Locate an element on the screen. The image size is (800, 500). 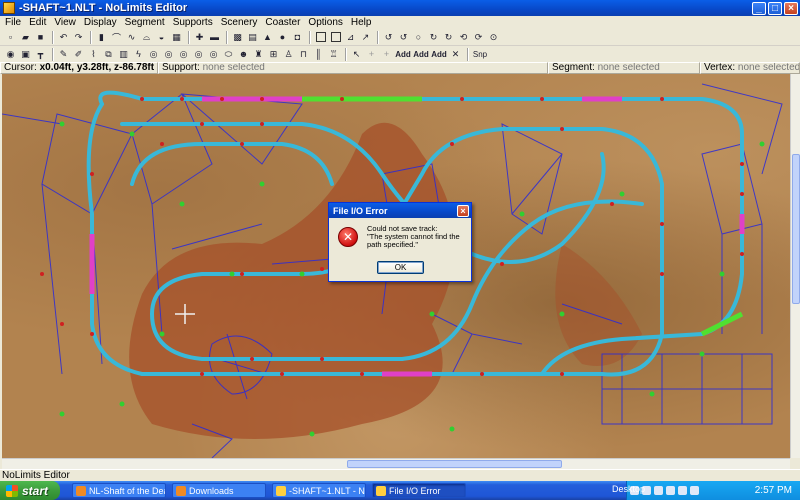
track-curve-icon: ⌒ is located at coordinates (116, 37).